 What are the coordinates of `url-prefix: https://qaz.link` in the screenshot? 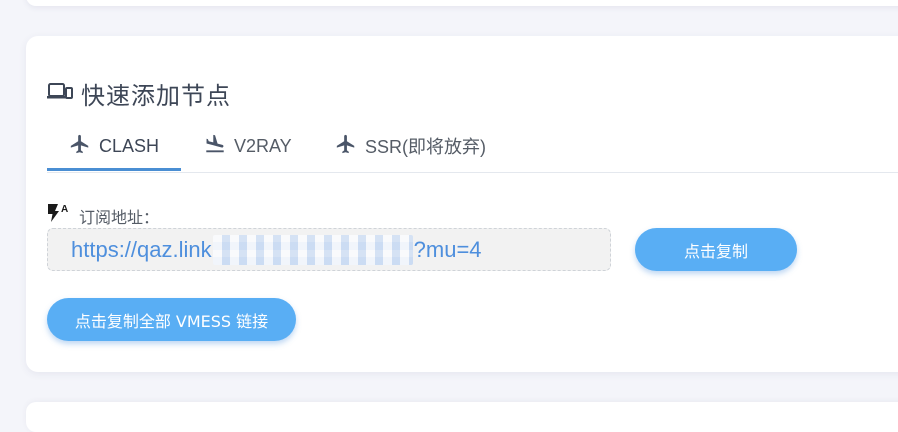 It's located at (141, 249).